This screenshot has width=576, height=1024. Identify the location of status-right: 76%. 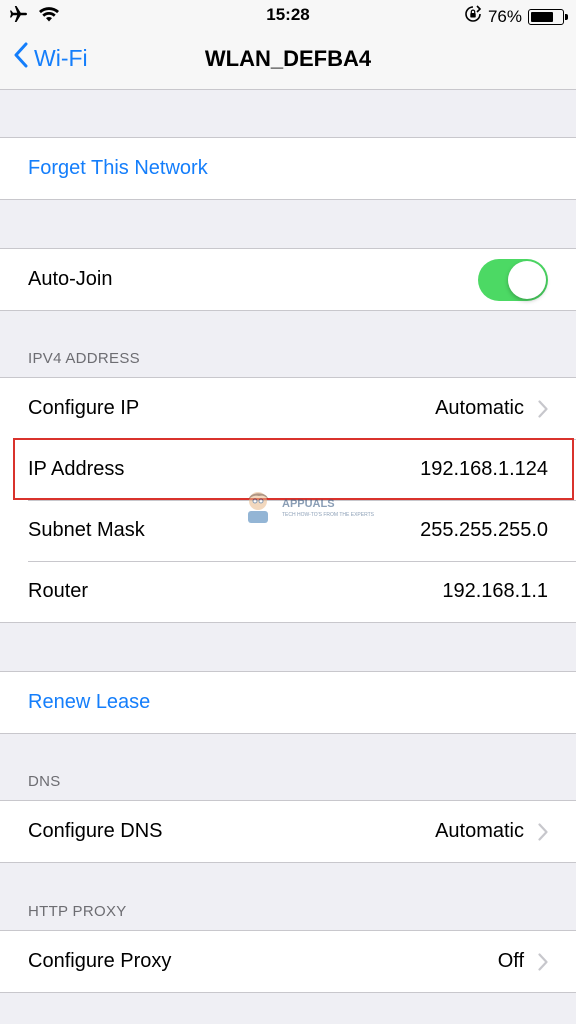
(516, 16).